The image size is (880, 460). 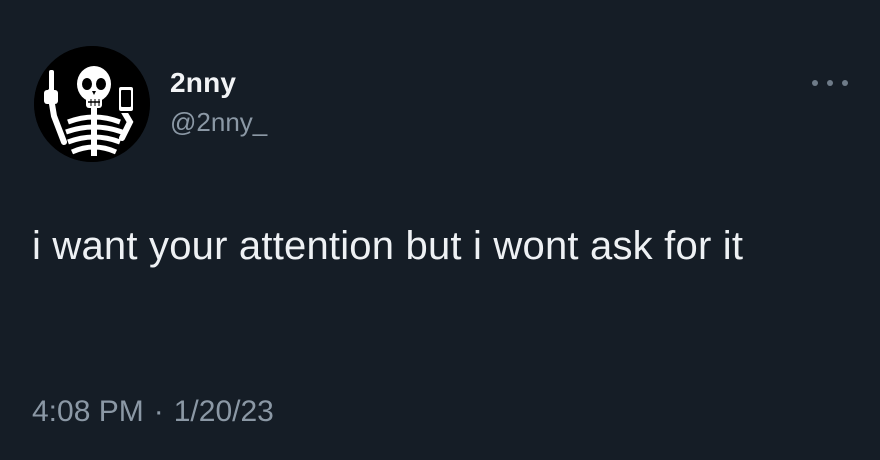 I want to click on more-options-button, so click(x=830, y=83).